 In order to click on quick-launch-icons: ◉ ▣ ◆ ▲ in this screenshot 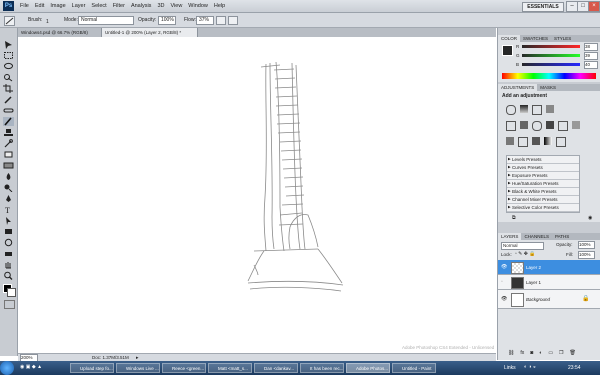, I will do `click(43, 368)`.